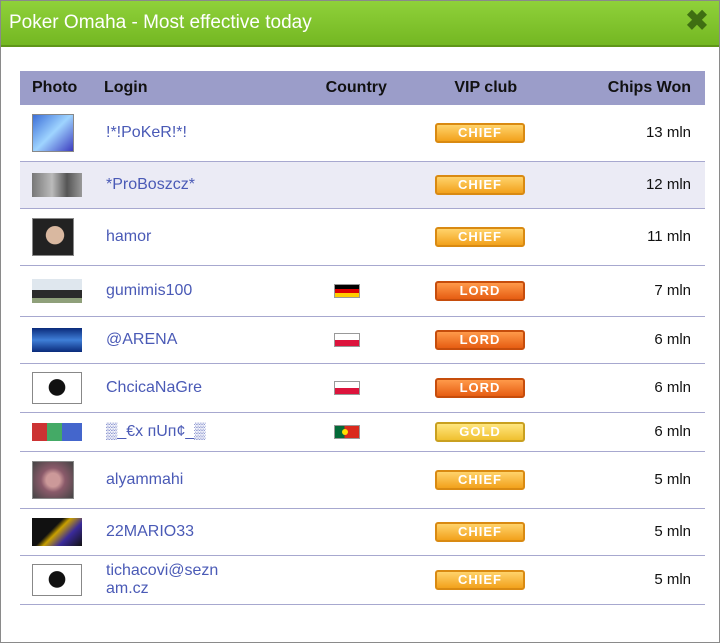 The image size is (720, 643). What do you see at coordinates (162, 570) in the screenshot?
I see `login-line-1: tichacovi@sezn` at bounding box center [162, 570].